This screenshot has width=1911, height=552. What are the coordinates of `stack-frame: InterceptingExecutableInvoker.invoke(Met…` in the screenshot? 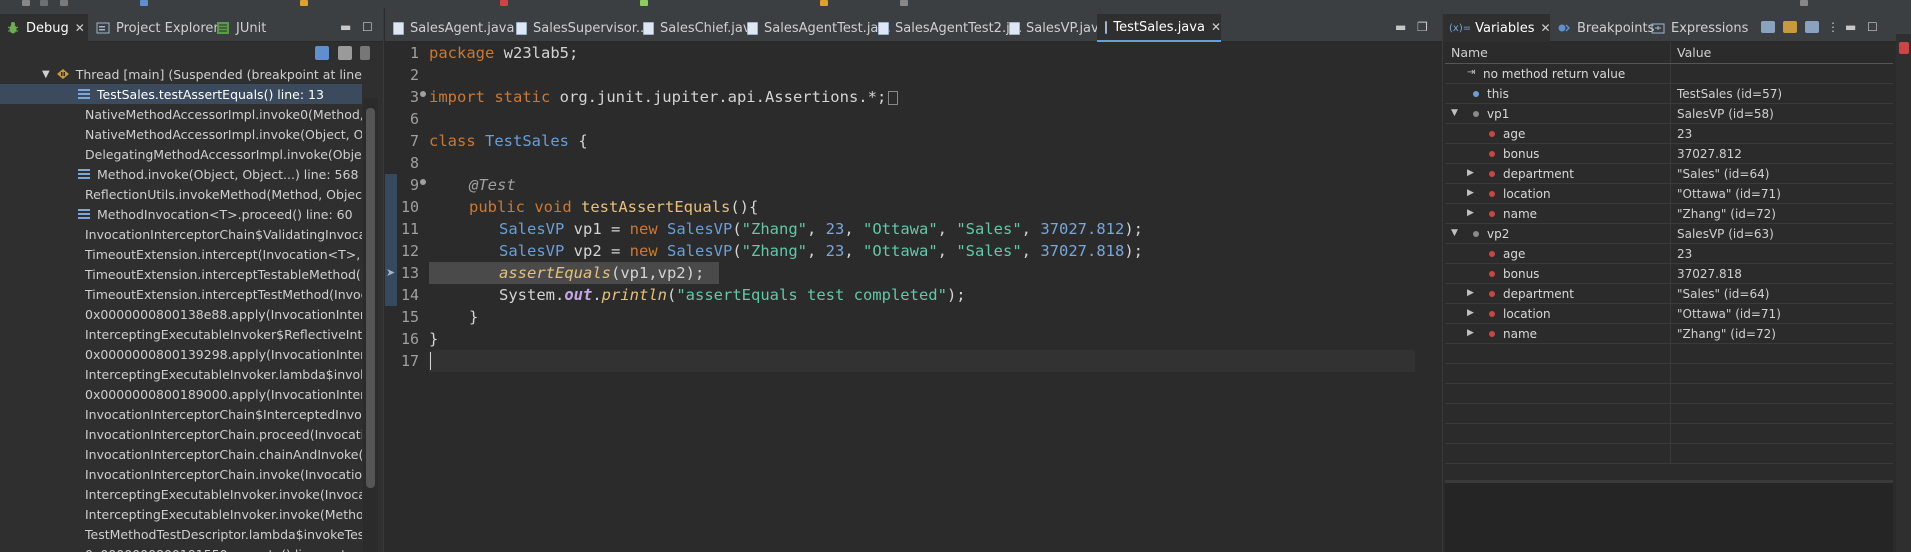 It's located at (181, 514).